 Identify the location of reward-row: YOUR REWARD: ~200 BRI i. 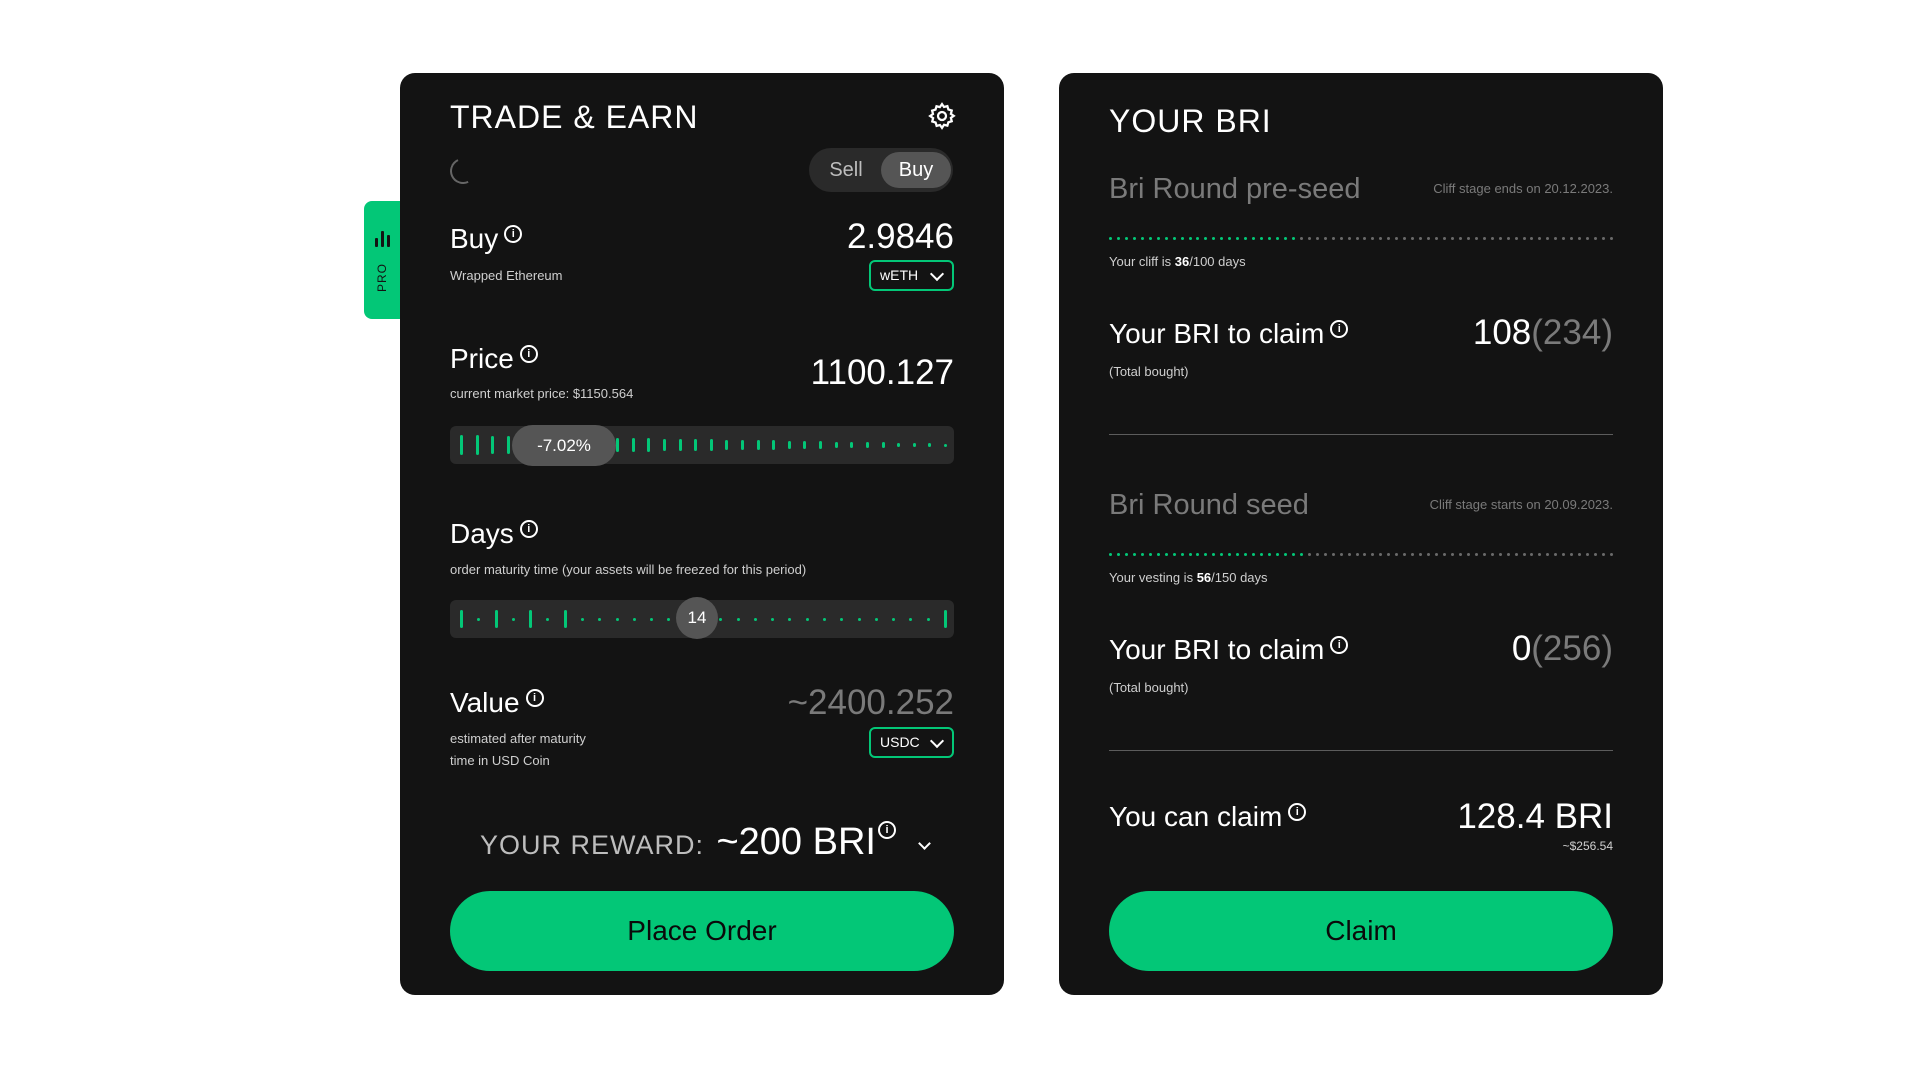
(710, 842).